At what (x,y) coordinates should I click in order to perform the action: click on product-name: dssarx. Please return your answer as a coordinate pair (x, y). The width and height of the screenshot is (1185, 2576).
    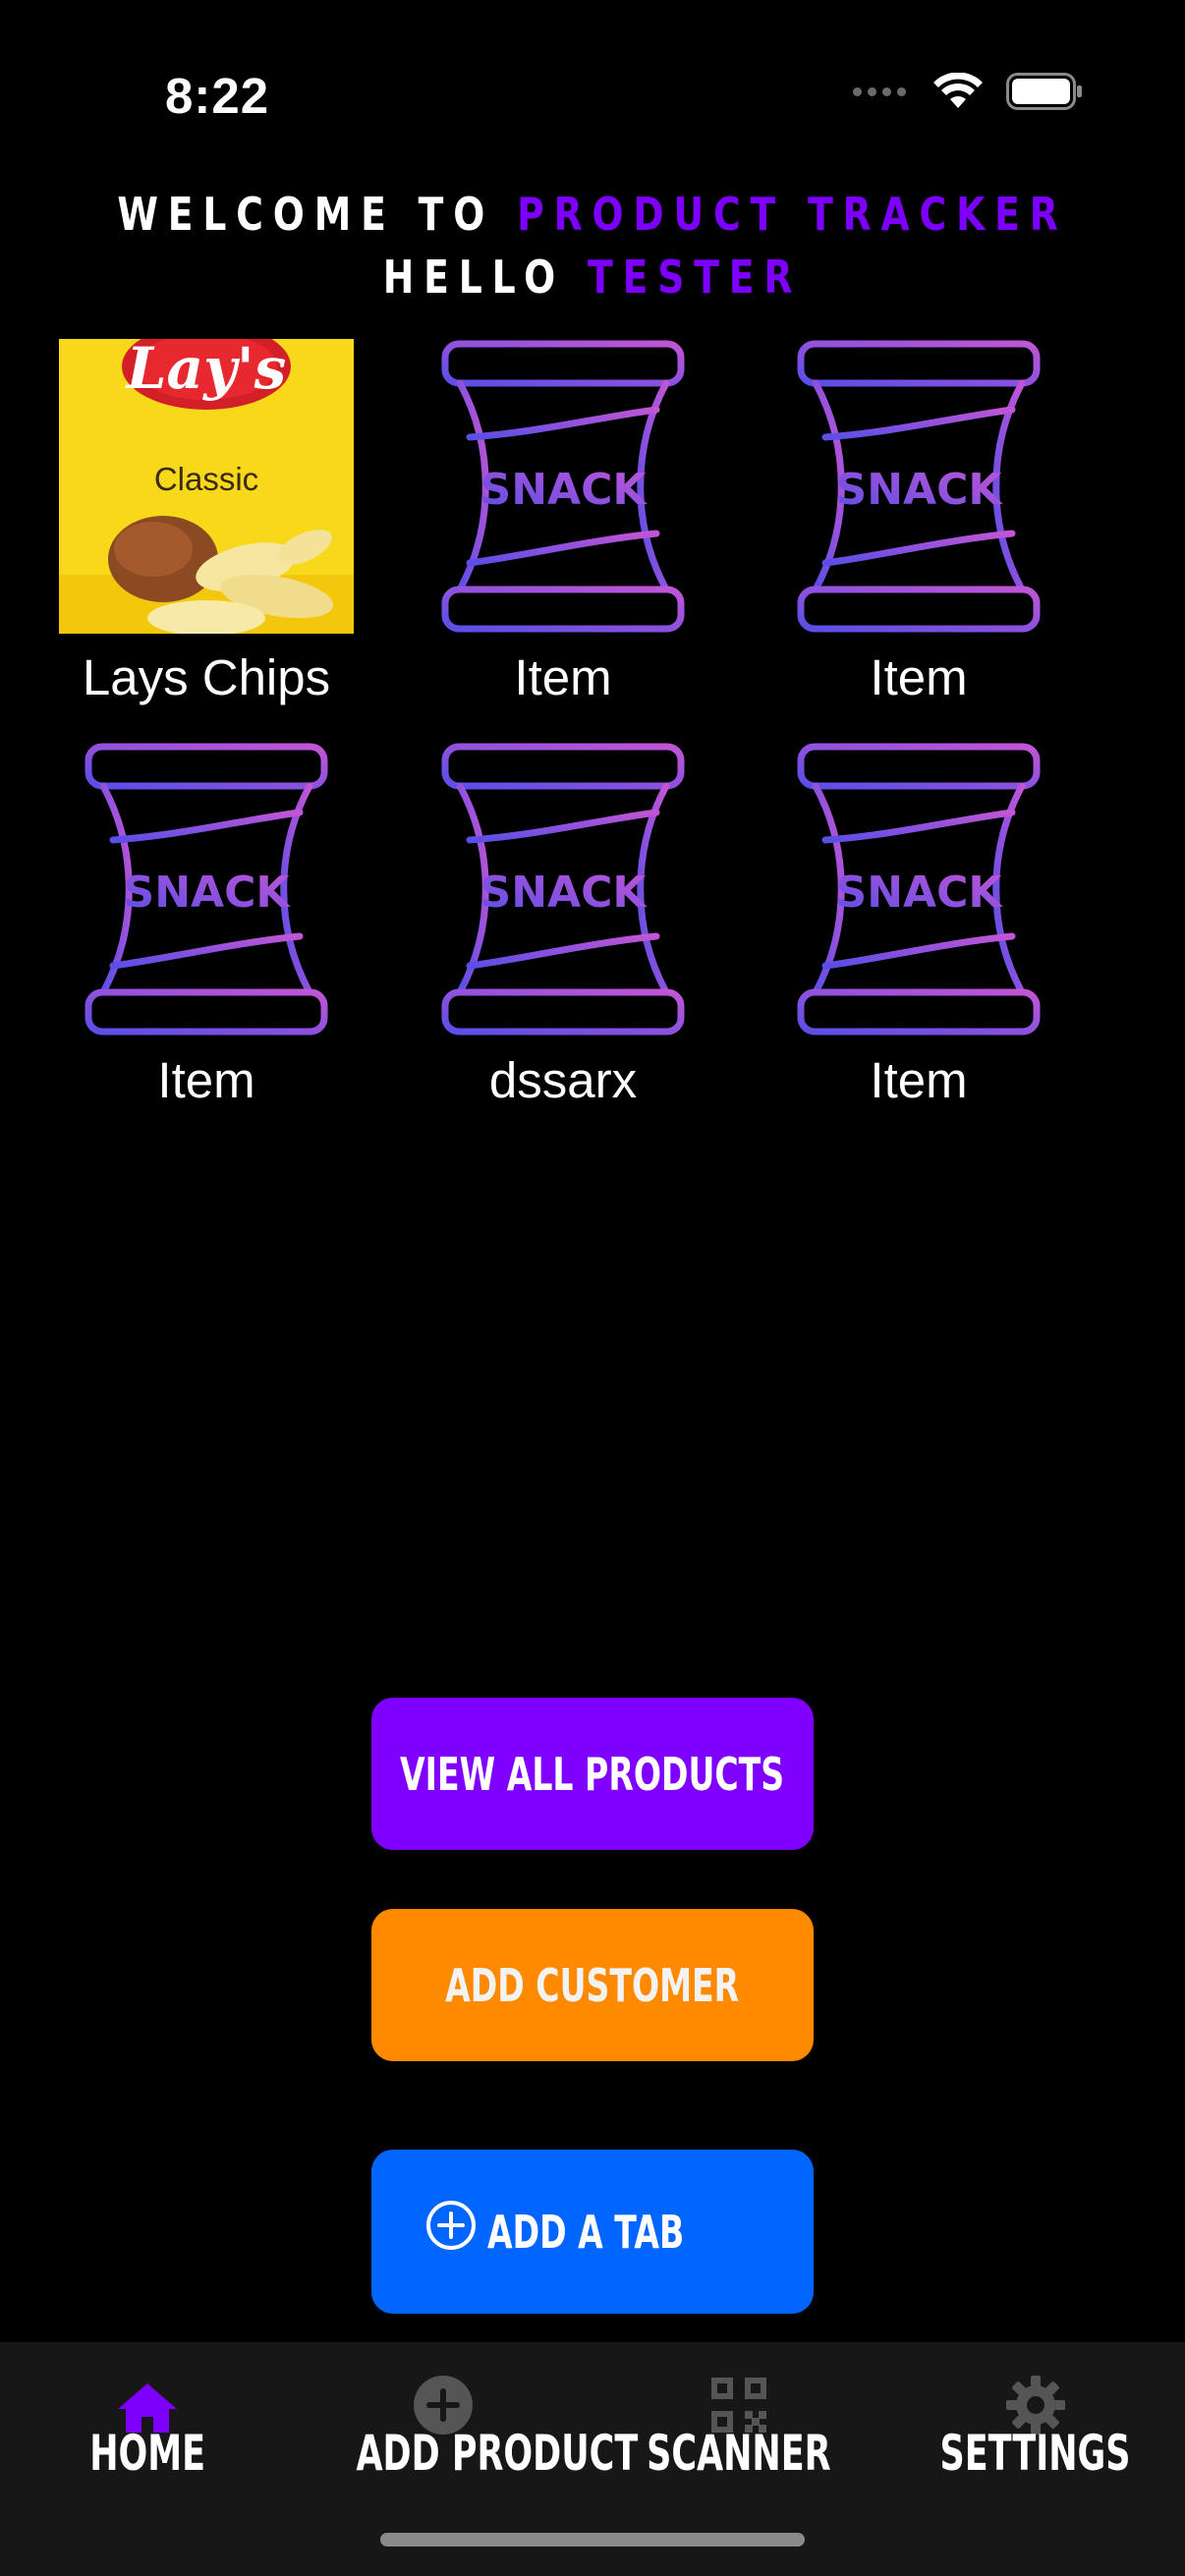
    Looking at the image, I should click on (563, 1080).